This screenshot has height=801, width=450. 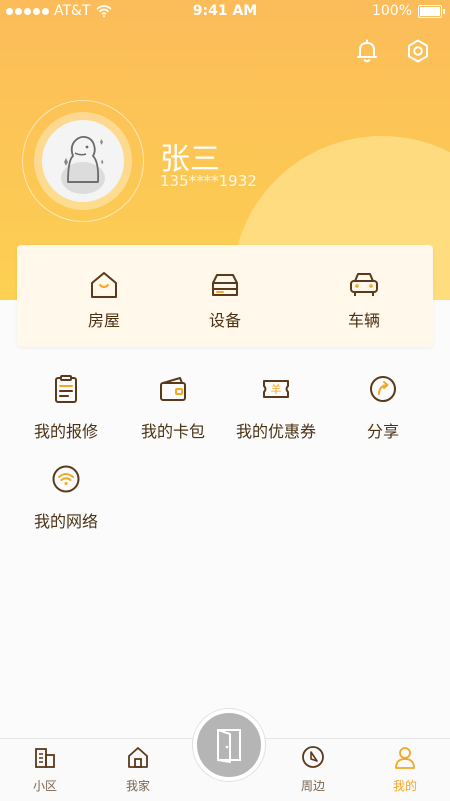 I want to click on user-phone: 135****1932, so click(x=208, y=181).